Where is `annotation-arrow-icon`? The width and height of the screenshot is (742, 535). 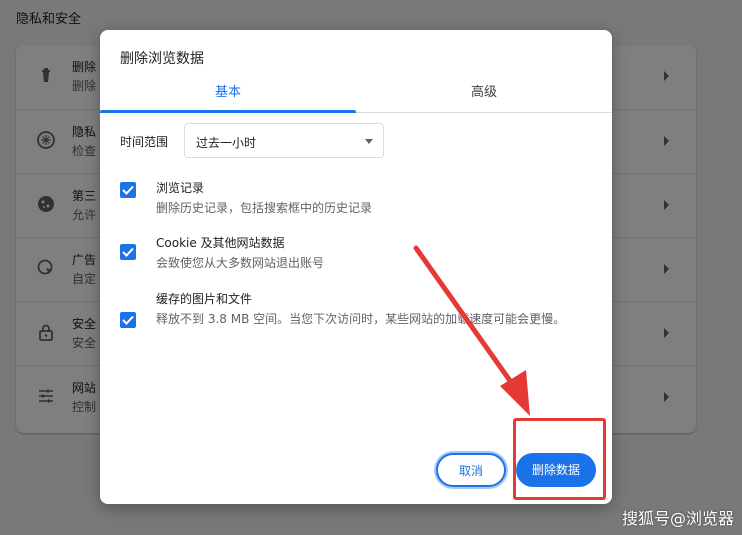 annotation-arrow-icon is located at coordinates (471, 330).